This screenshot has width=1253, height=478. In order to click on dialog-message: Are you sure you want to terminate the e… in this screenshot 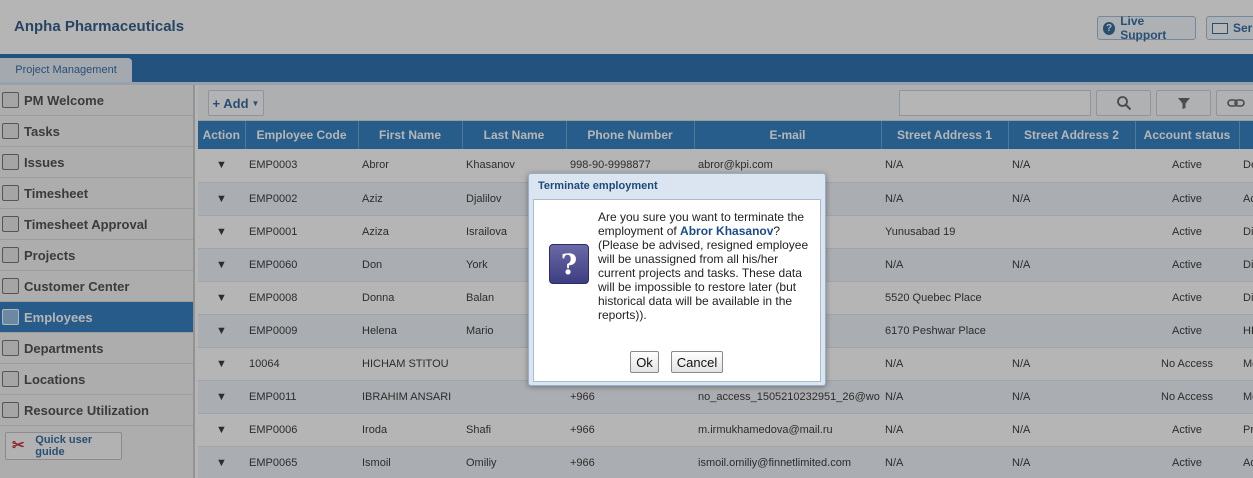, I will do `click(708, 266)`.